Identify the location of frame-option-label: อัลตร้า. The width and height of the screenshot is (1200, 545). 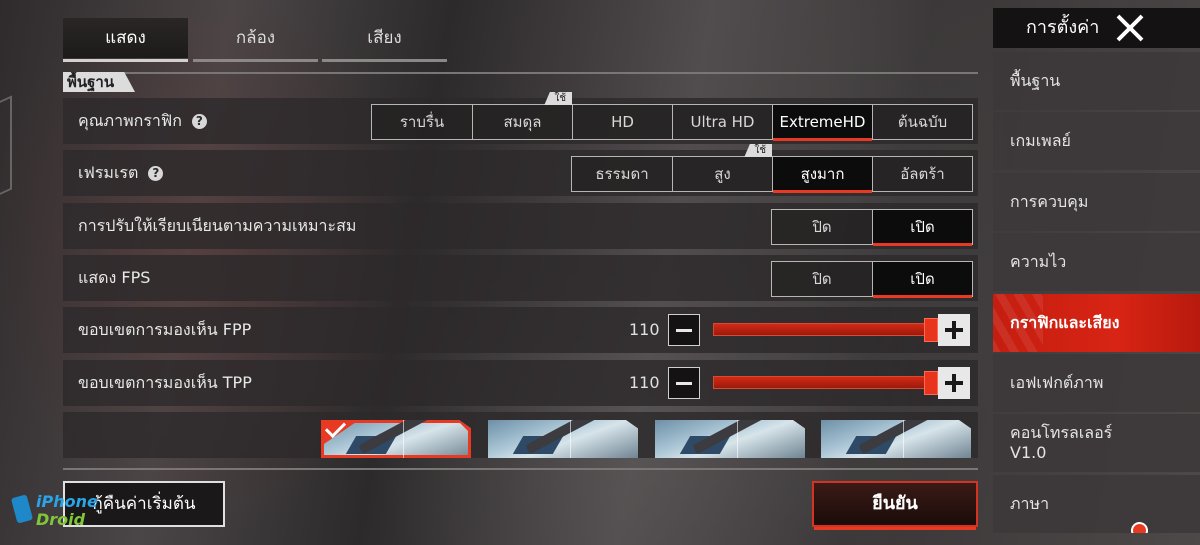
(922, 174).